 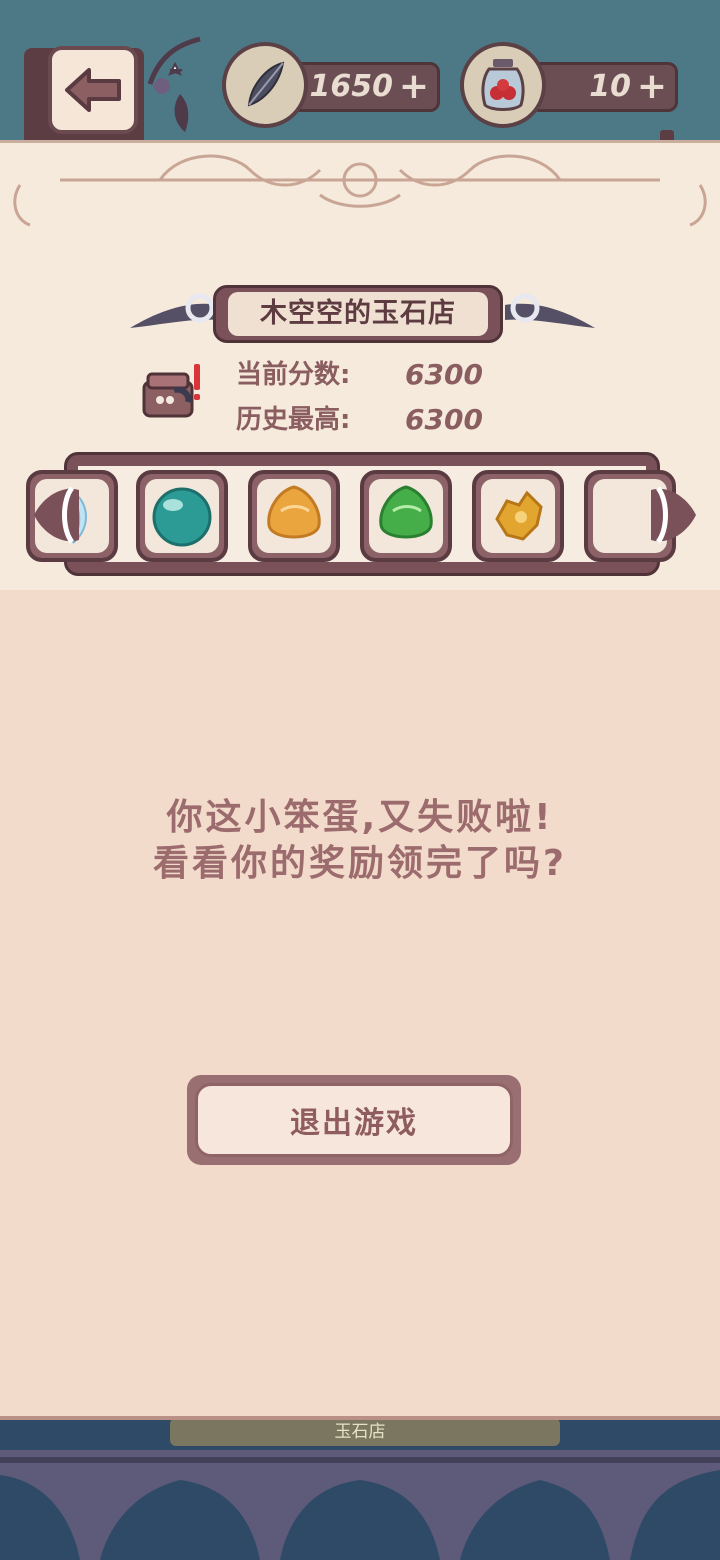 What do you see at coordinates (360, 1505) in the screenshot?
I see `stalactites-decoration` at bounding box center [360, 1505].